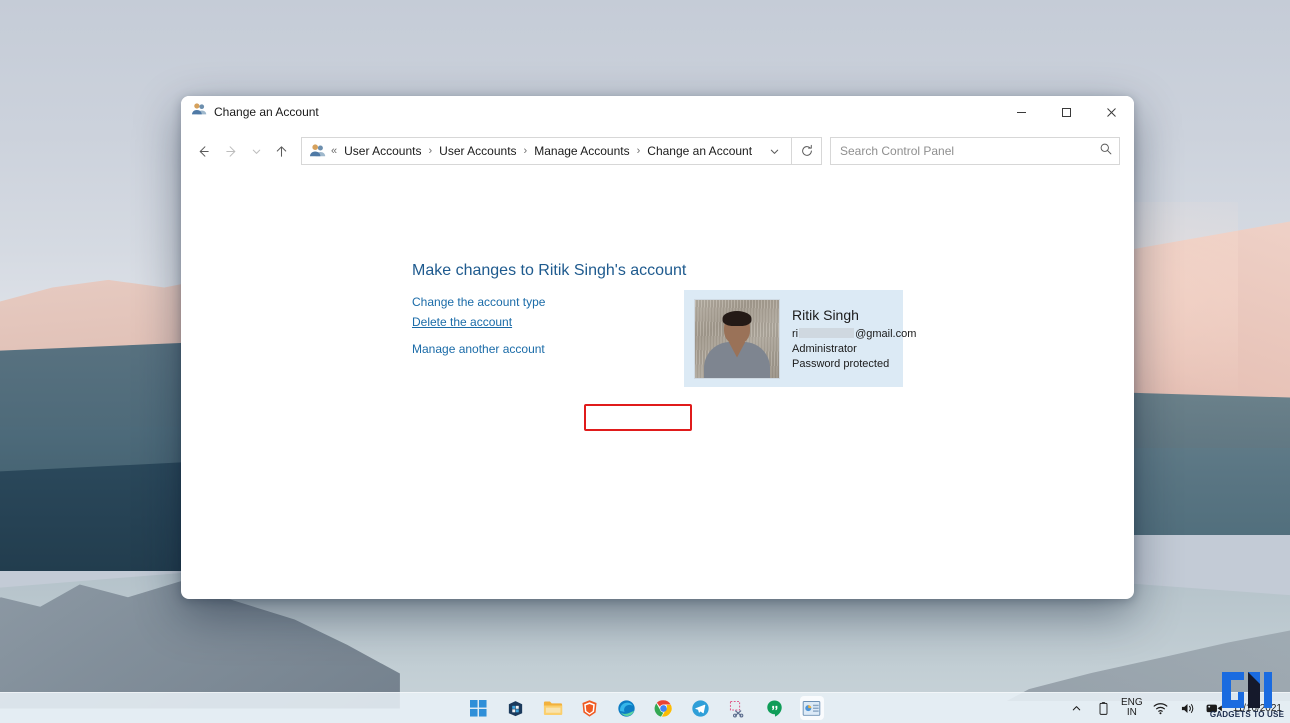  What do you see at coordinates (334, 151) in the screenshot?
I see `breadcrumb-prefix: «` at bounding box center [334, 151].